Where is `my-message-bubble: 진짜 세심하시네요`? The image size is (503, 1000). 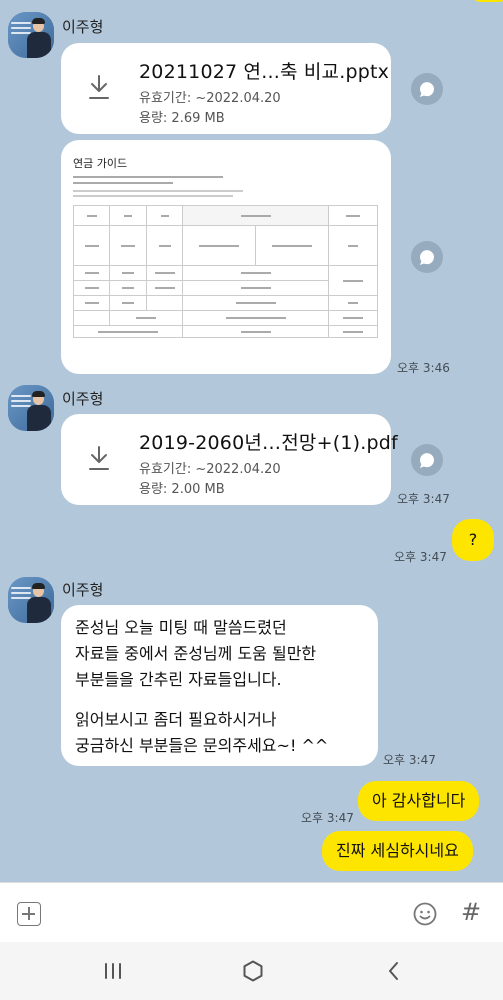
my-message-bubble: 진짜 세심하시네요 is located at coordinates (397, 851).